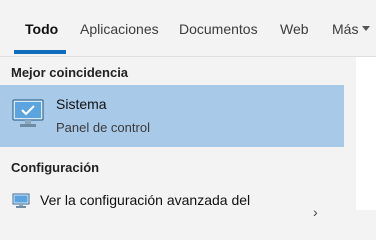 Image resolution: width=376 pixels, height=240 pixels. I want to click on tab-documentos: Documentos, so click(218, 29).